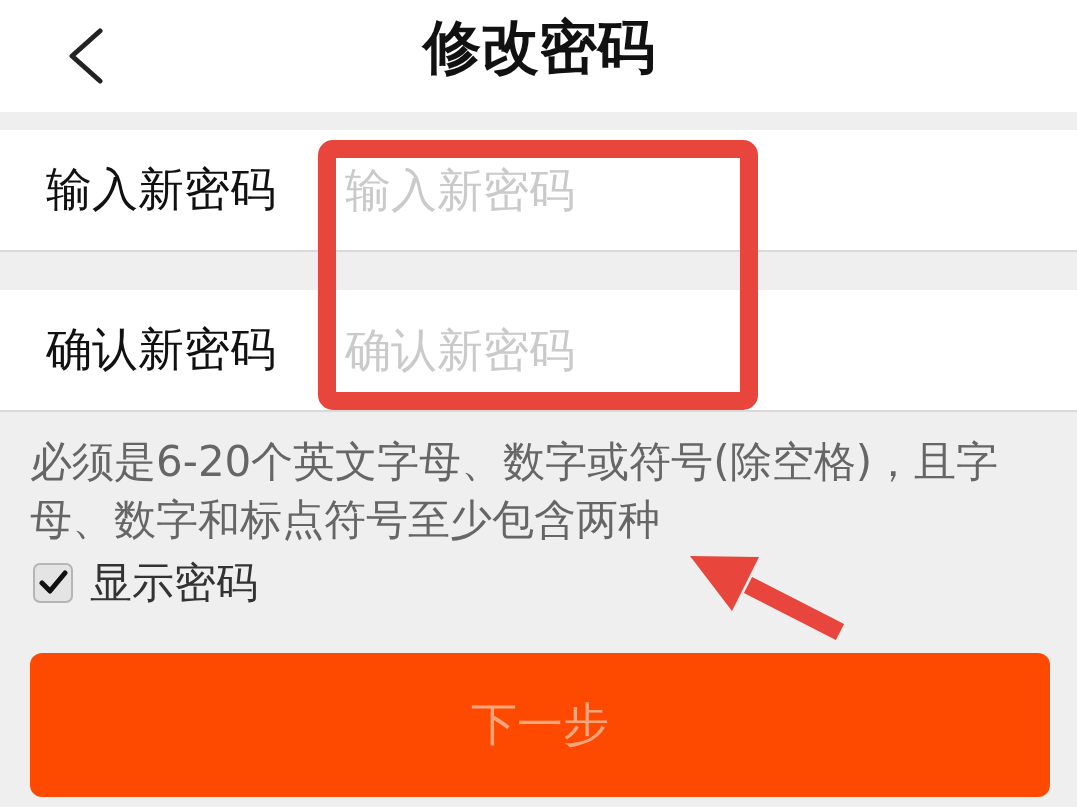 This screenshot has width=1077, height=807. What do you see at coordinates (174, 583) in the screenshot?
I see `checkbox-label: 显示密码` at bounding box center [174, 583].